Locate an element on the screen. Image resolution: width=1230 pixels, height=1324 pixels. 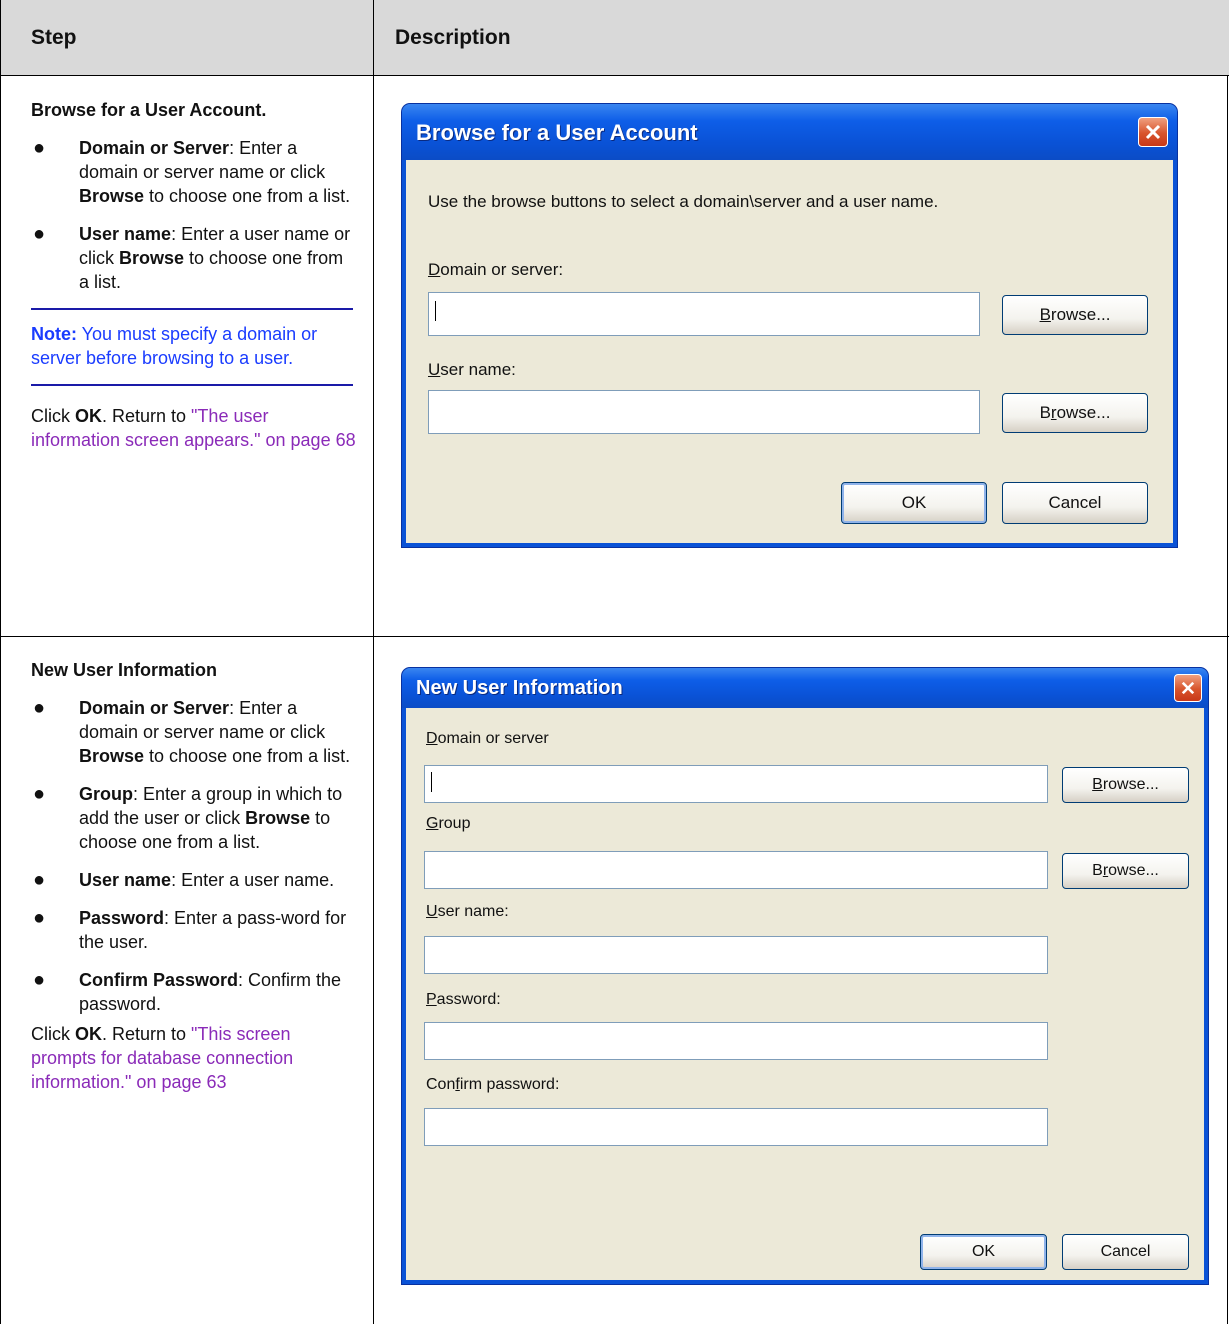
password-label: Password: is located at coordinates (463, 999).